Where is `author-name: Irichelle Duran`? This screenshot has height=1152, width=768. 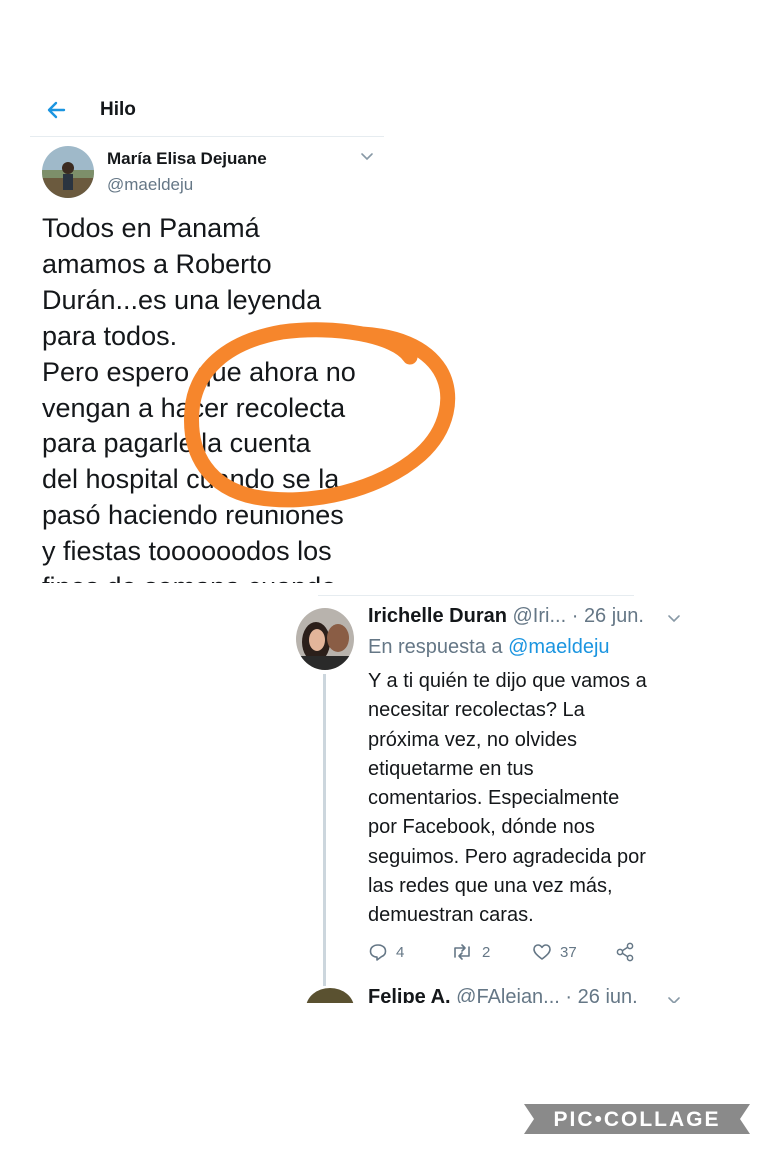 author-name: Irichelle Duran is located at coordinates (437, 616).